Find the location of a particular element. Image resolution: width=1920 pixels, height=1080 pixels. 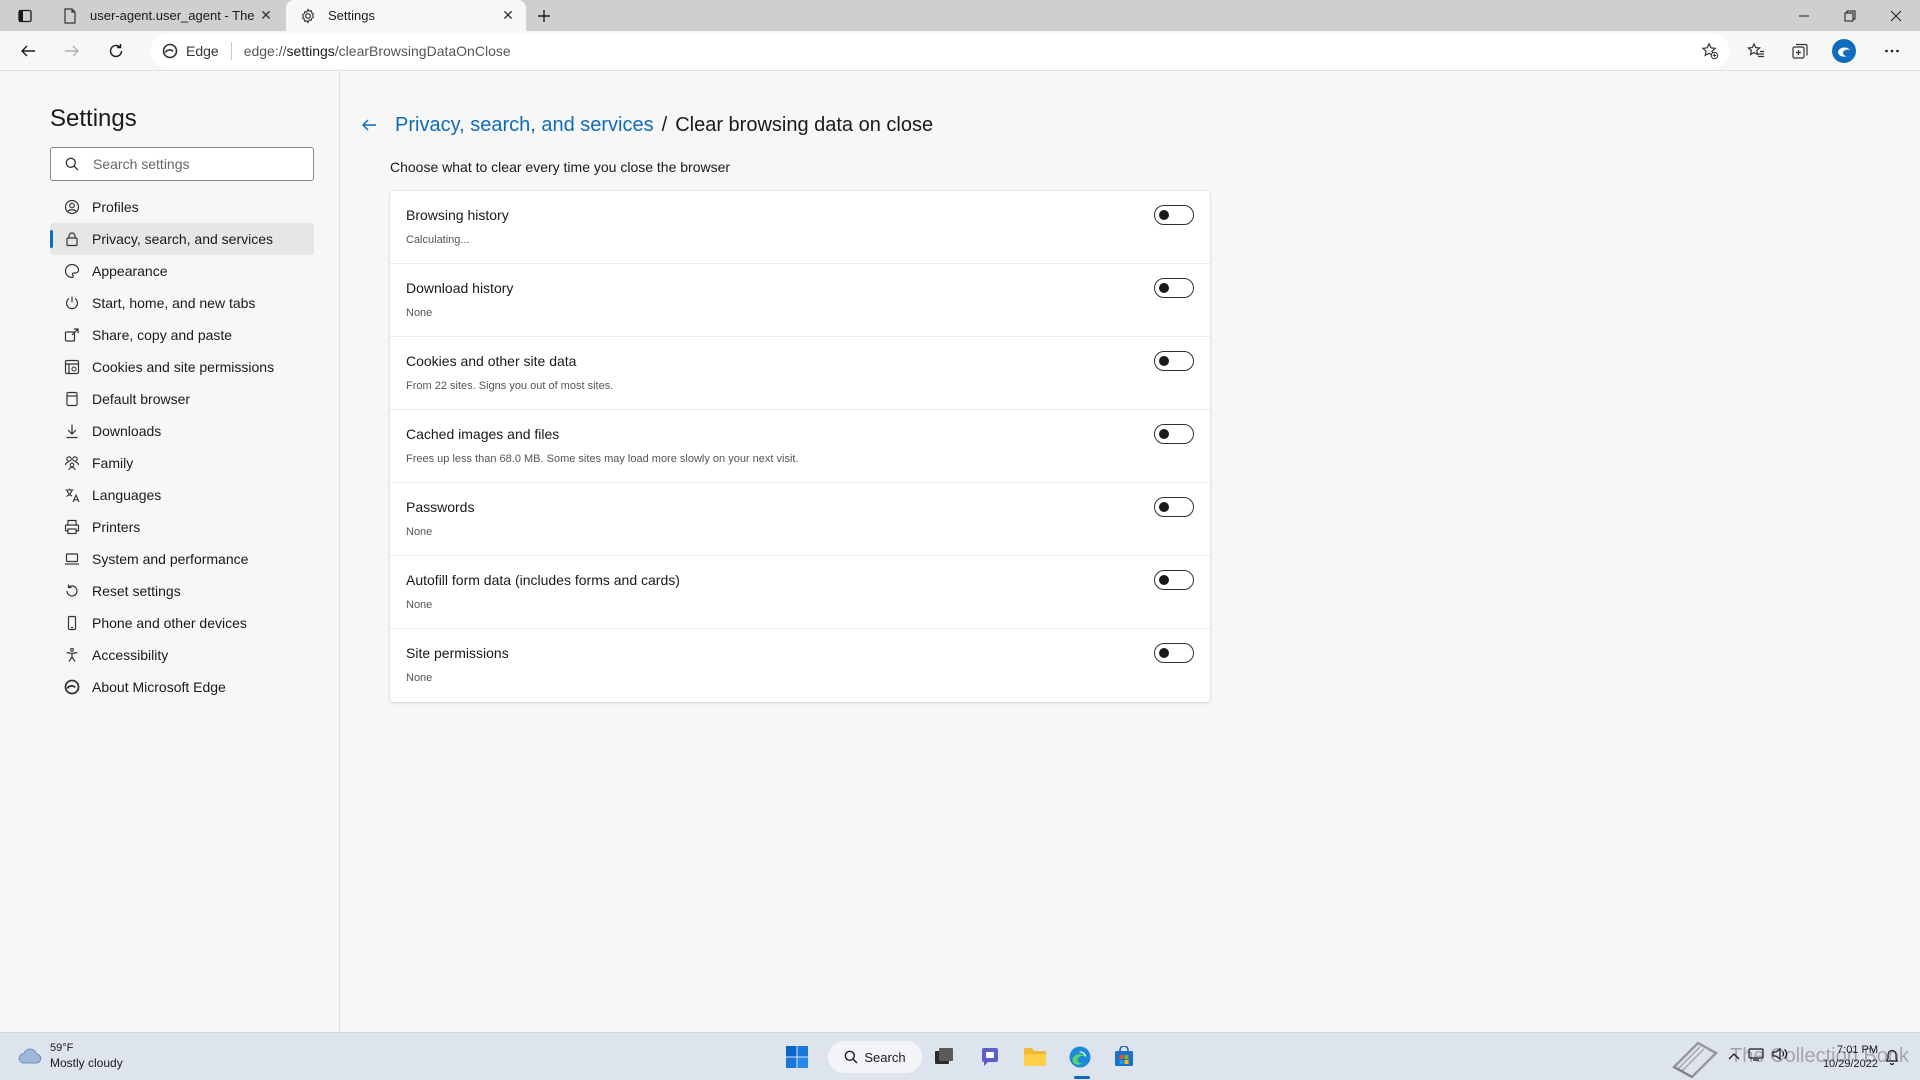

weather-temperature: 59°F is located at coordinates (62, 1048).